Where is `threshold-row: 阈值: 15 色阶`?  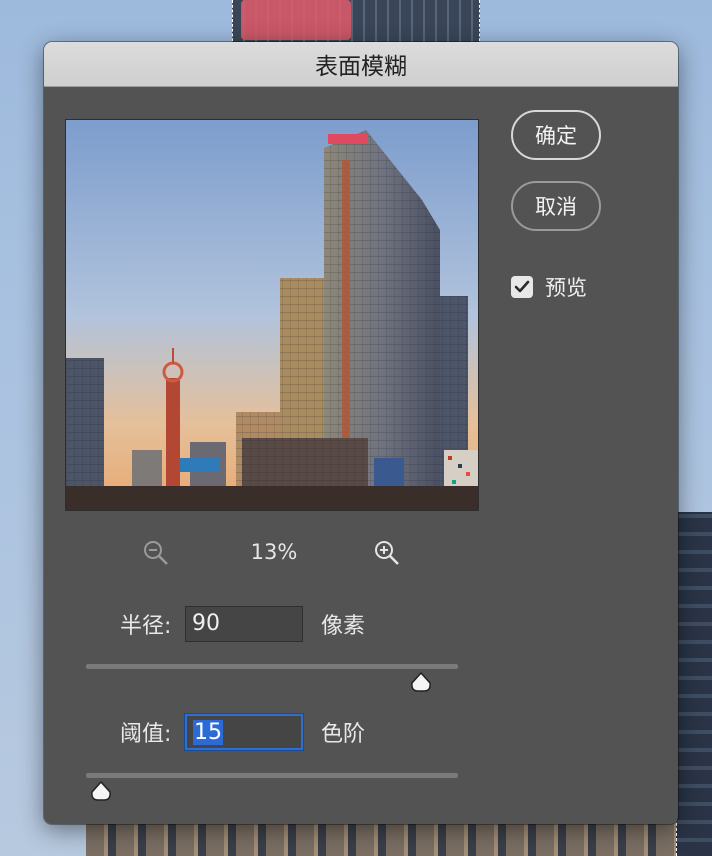 threshold-row: 阈值: 15 色阶 is located at coordinates (274, 732).